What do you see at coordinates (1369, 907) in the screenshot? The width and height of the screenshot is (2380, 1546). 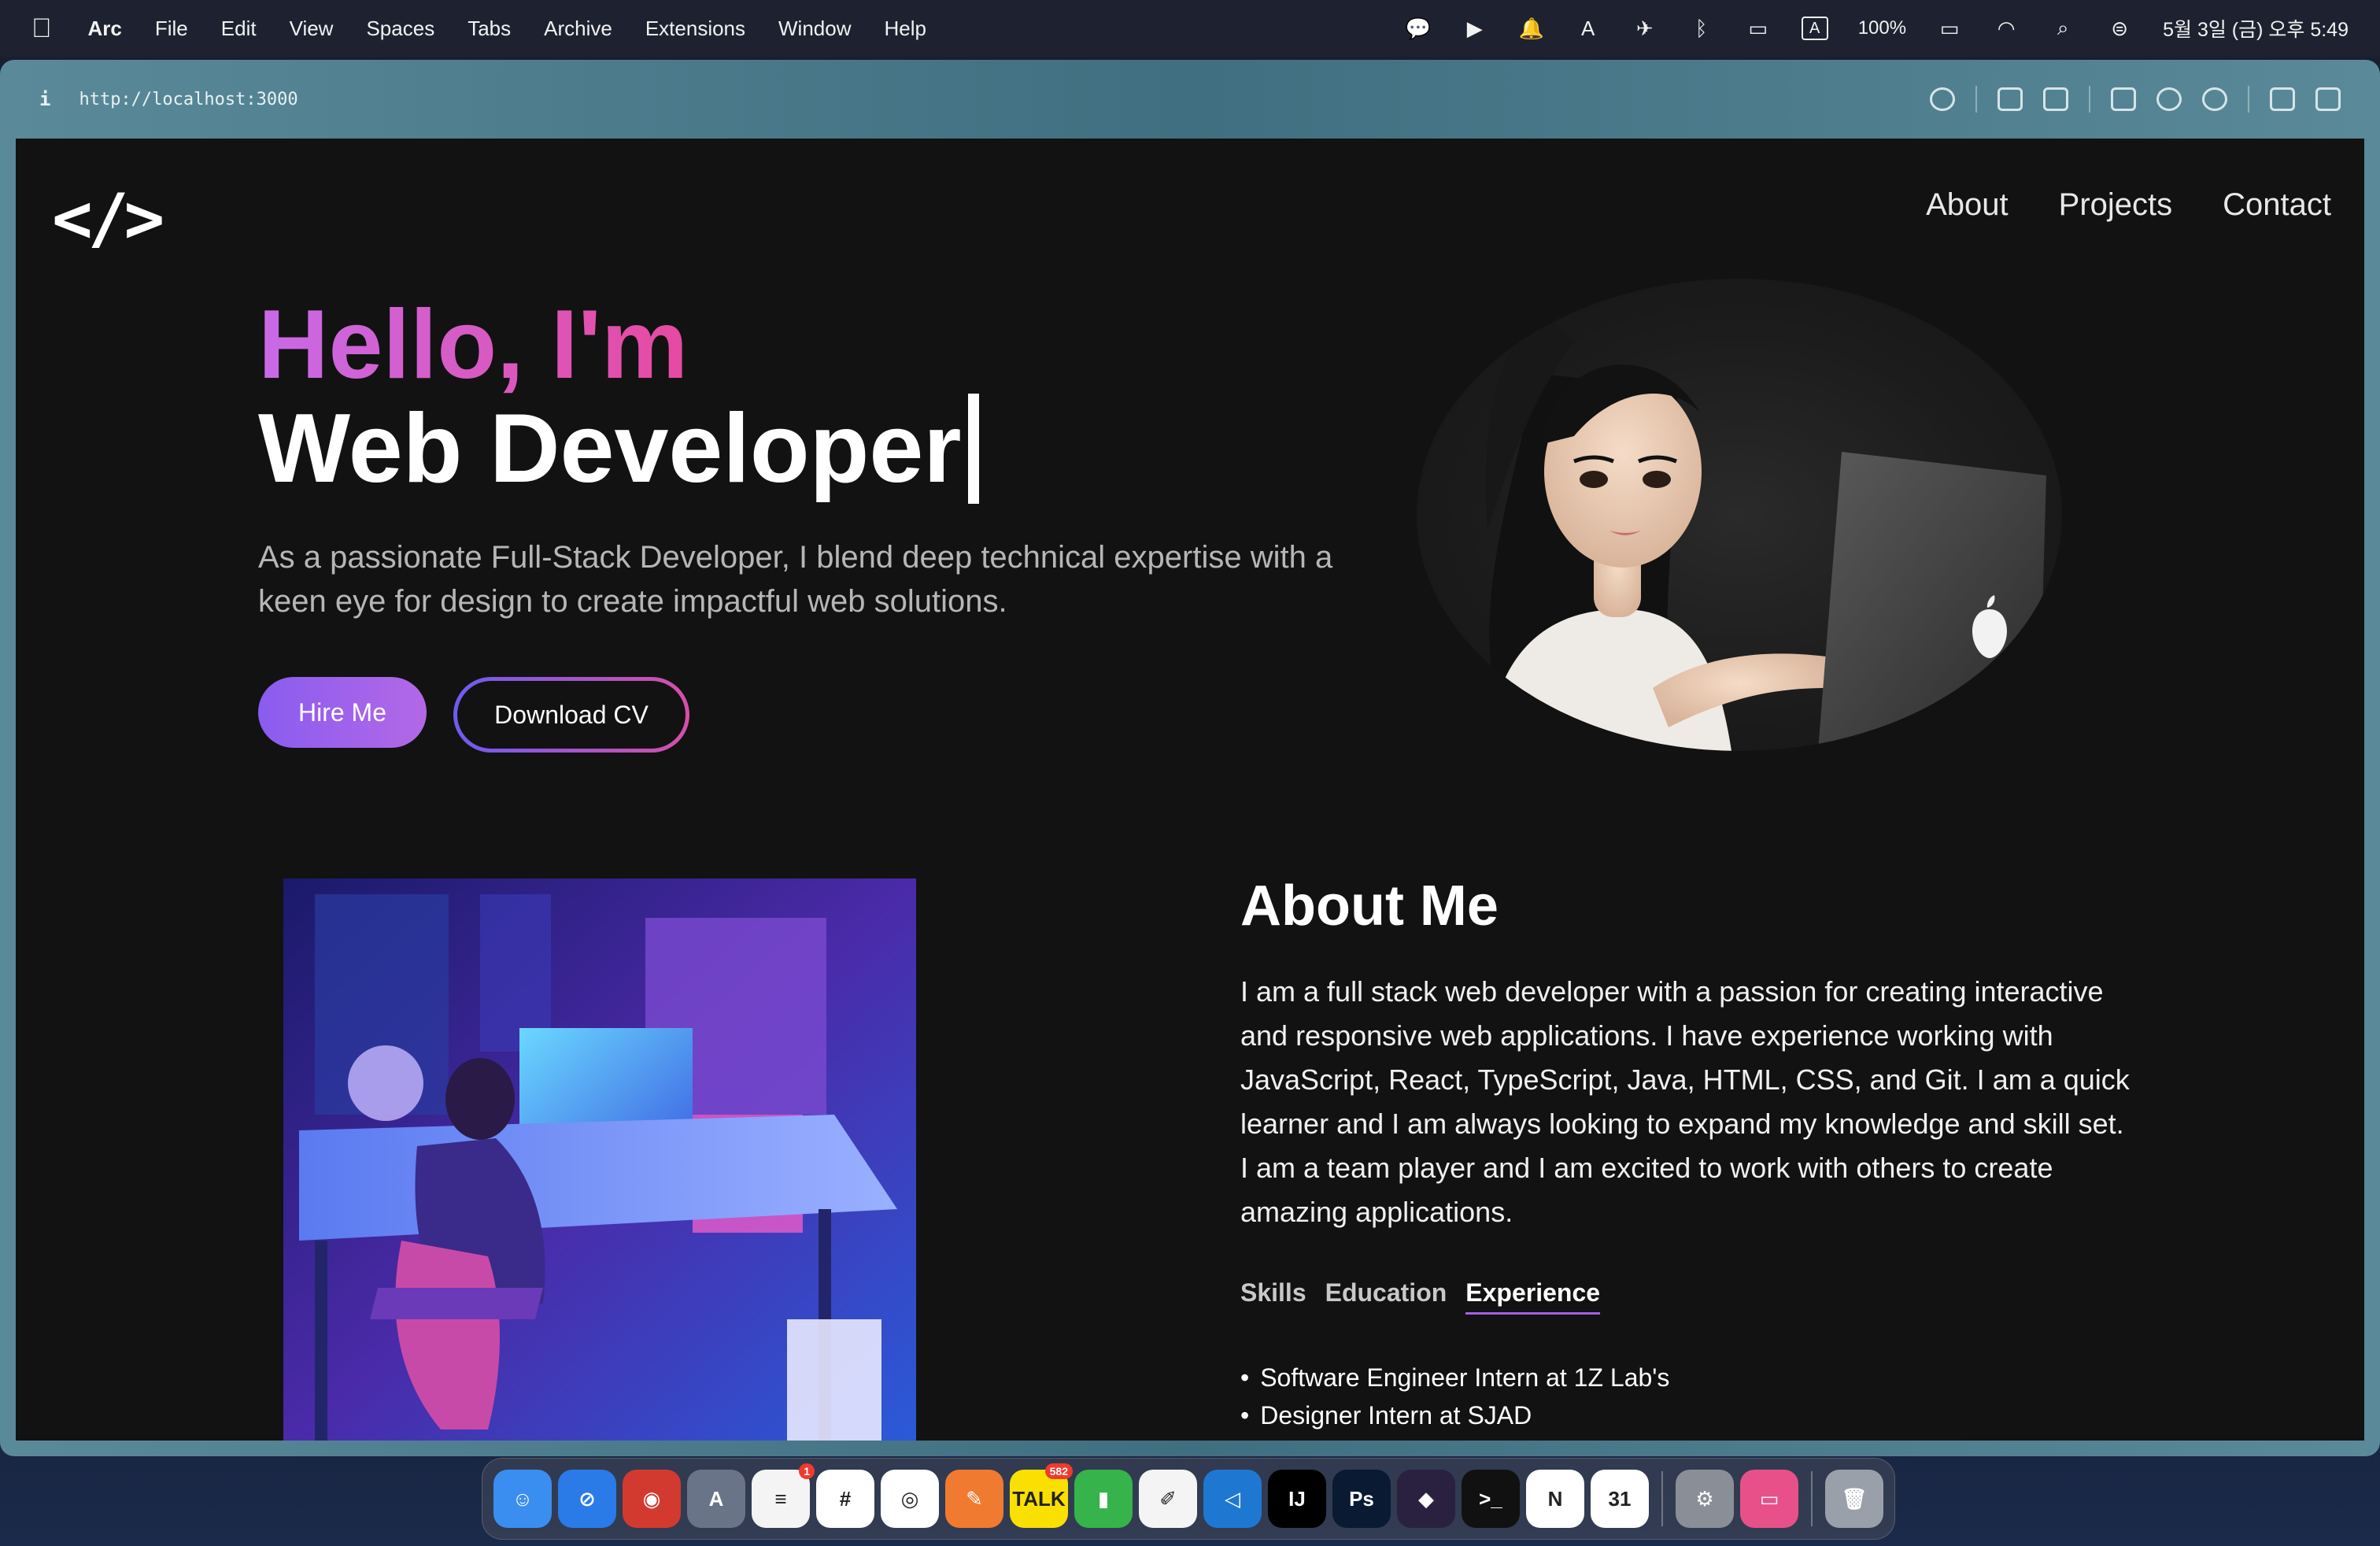 I see `about-title: About Me` at bounding box center [1369, 907].